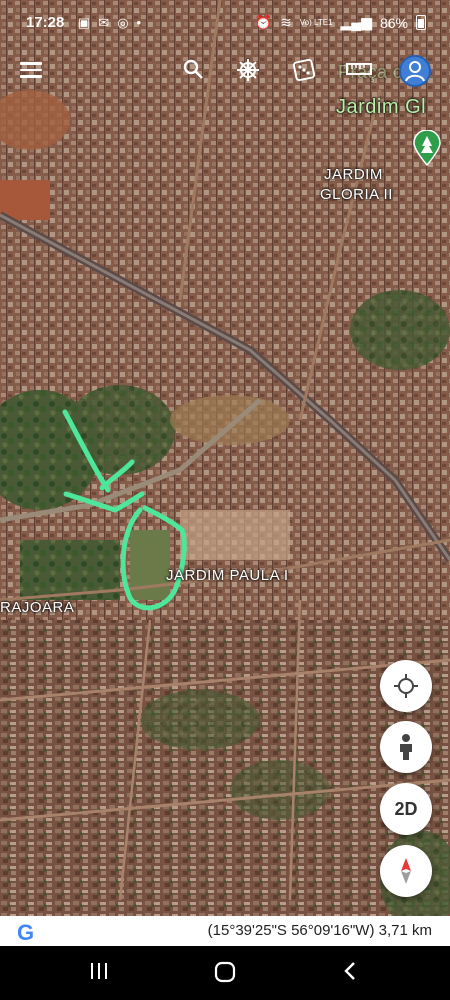 The width and height of the screenshot is (450, 1000). What do you see at coordinates (356, 194) in the screenshot?
I see `label-jardim-gloria-line2: GLORIA II` at bounding box center [356, 194].